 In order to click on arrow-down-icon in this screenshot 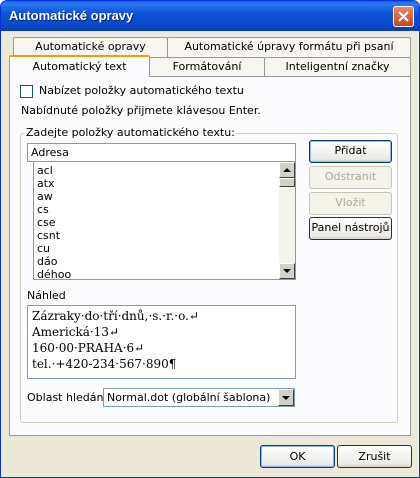, I will do `click(287, 271)`.